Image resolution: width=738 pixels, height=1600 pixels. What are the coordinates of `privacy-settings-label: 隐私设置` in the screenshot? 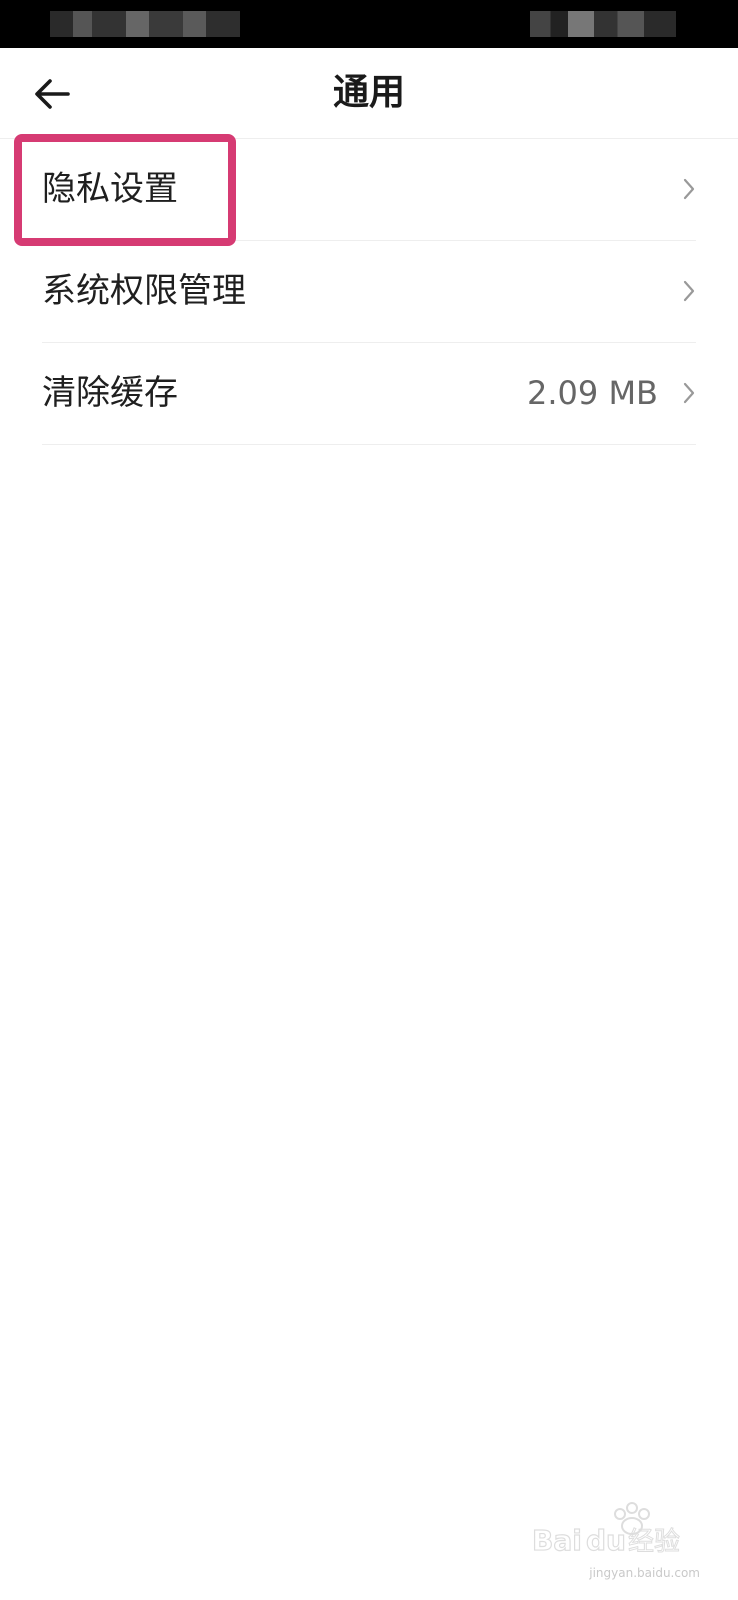 It's located at (110, 189).